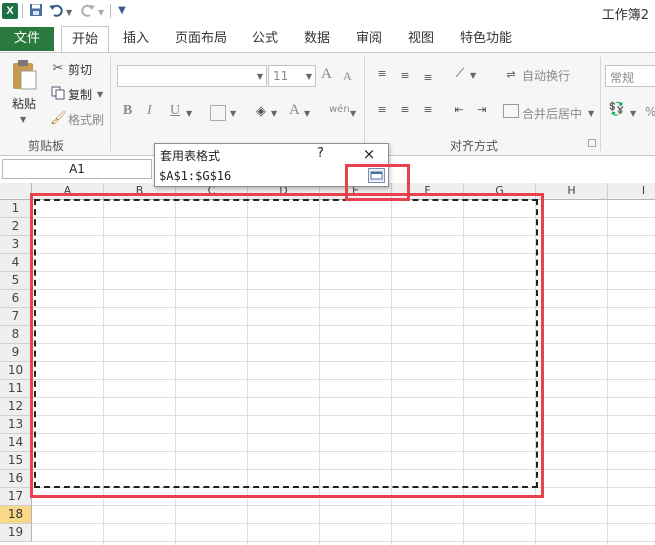 The width and height of the screenshot is (655, 545). Describe the element at coordinates (127, 111) in the screenshot. I see `bold-button: B` at that location.